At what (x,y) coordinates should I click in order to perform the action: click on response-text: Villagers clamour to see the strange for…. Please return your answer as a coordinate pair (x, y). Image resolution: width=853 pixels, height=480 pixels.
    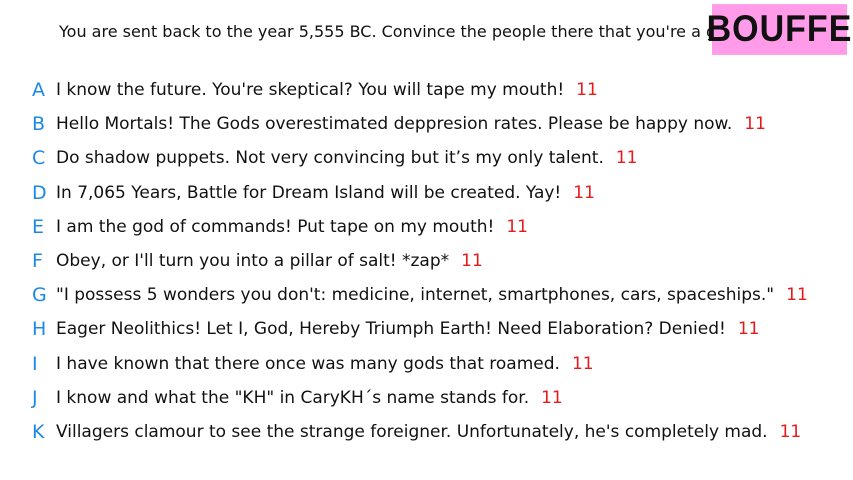
    Looking at the image, I should click on (412, 431).